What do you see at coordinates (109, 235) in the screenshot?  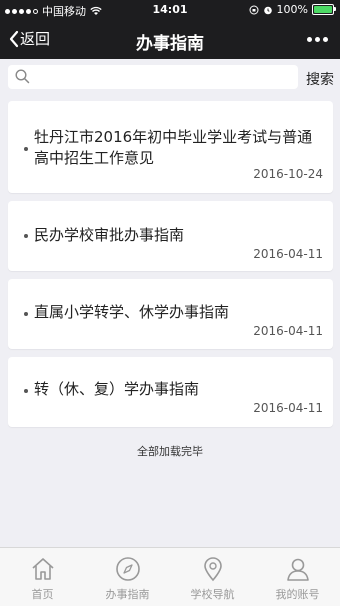 I see `article-title: 民办学校审批办事指南` at bounding box center [109, 235].